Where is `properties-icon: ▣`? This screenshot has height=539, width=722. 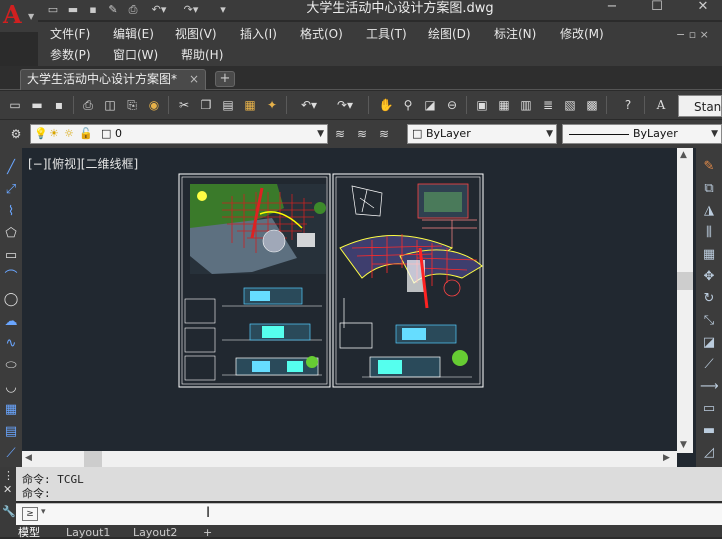
properties-icon: ▣ is located at coordinates (482, 105).